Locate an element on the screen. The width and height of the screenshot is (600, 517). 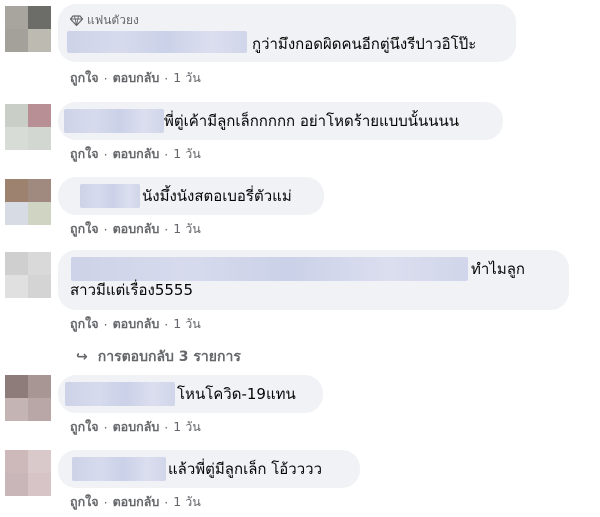
comment-bubble: นังมึ้งนังสตอเบอรี่ตัวแม่ is located at coordinates (191, 196).